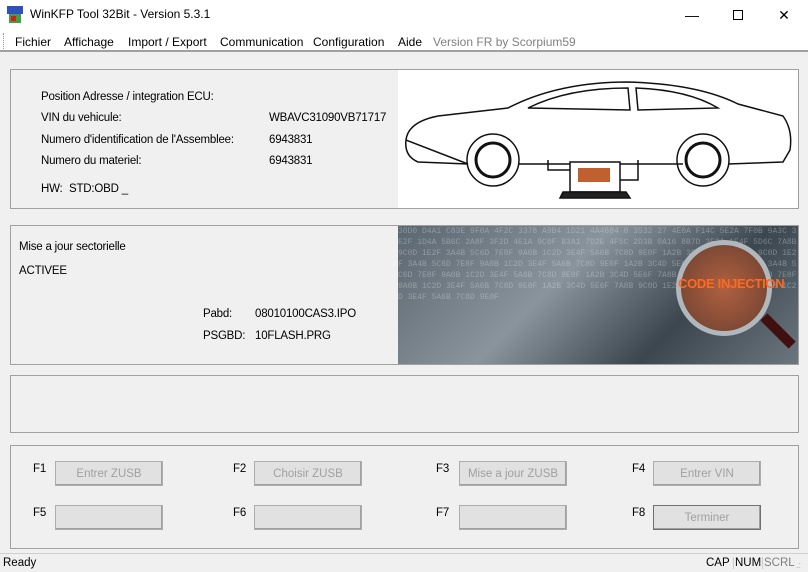 The image size is (808, 572). Describe the element at coordinates (52, 189) in the screenshot. I see `hw-label: HW:` at that location.